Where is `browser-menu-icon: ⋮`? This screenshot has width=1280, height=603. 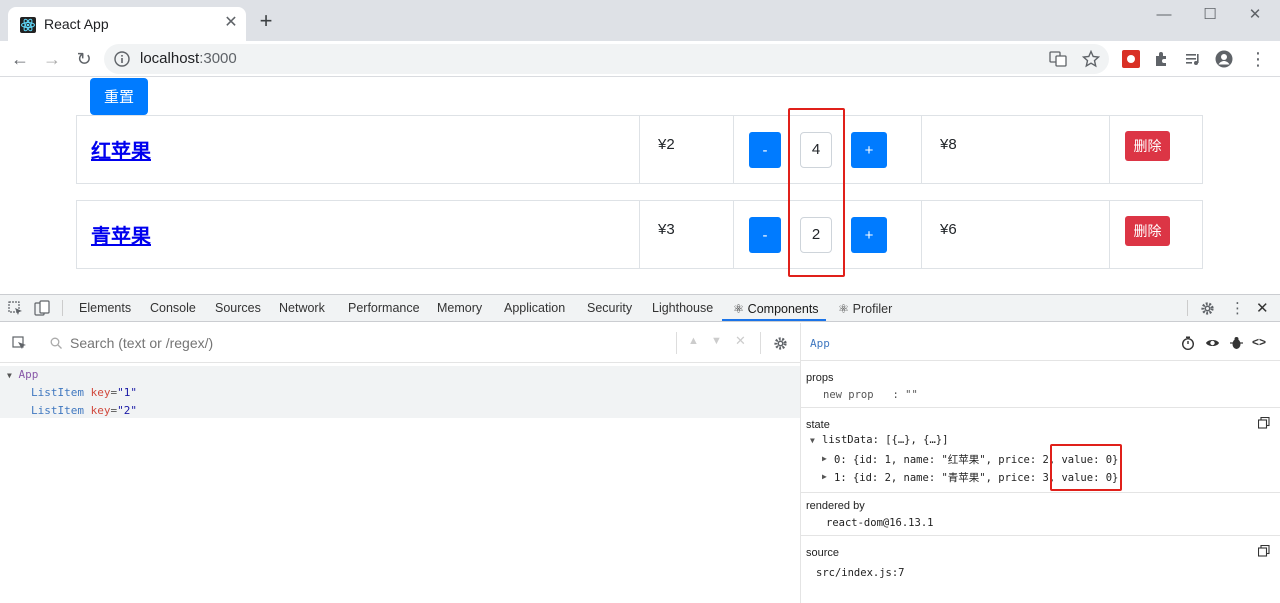 browser-menu-icon: ⋮ is located at coordinates (1258, 59).